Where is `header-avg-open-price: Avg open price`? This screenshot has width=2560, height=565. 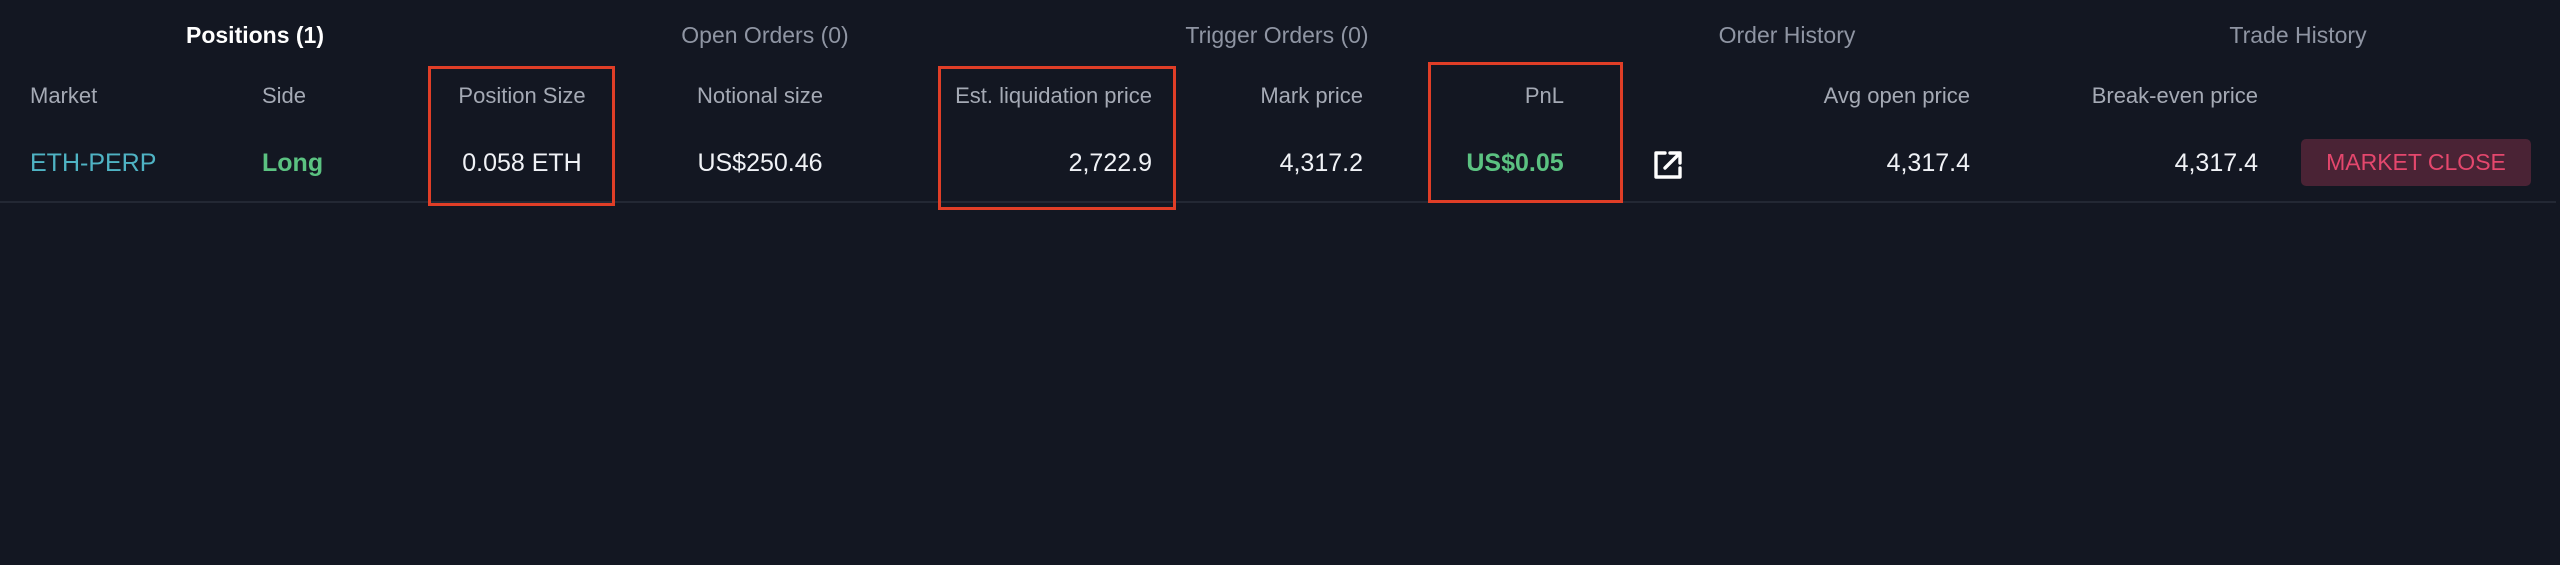
header-avg-open-price: Avg open price is located at coordinates (1896, 95).